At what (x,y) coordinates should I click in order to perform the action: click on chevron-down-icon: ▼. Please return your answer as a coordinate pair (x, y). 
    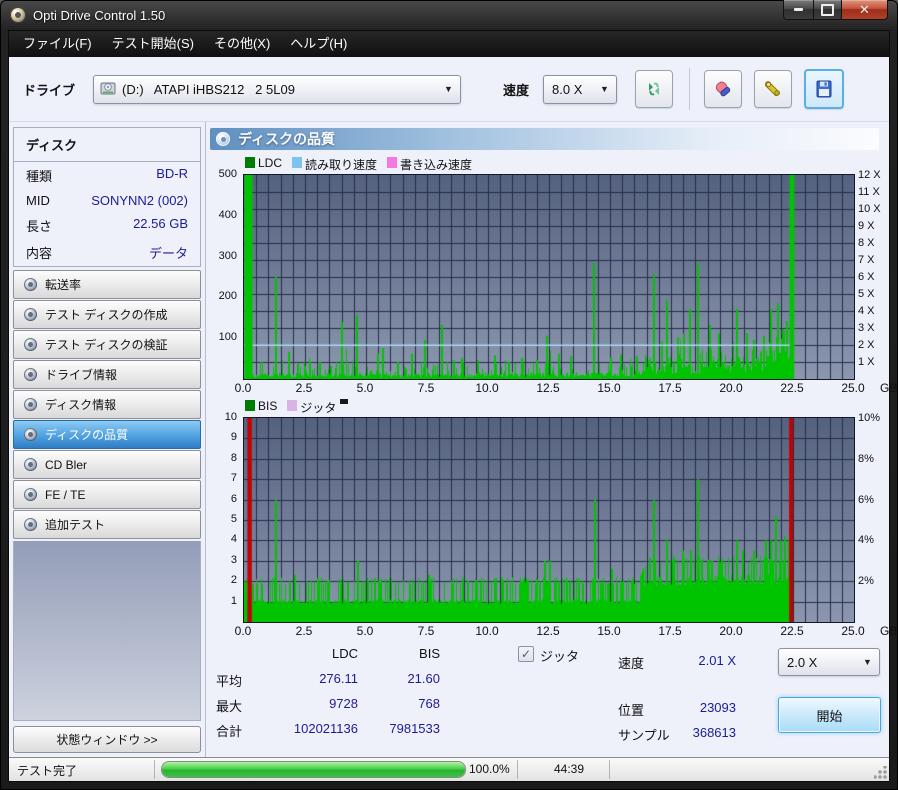
    Looking at the image, I should click on (604, 88).